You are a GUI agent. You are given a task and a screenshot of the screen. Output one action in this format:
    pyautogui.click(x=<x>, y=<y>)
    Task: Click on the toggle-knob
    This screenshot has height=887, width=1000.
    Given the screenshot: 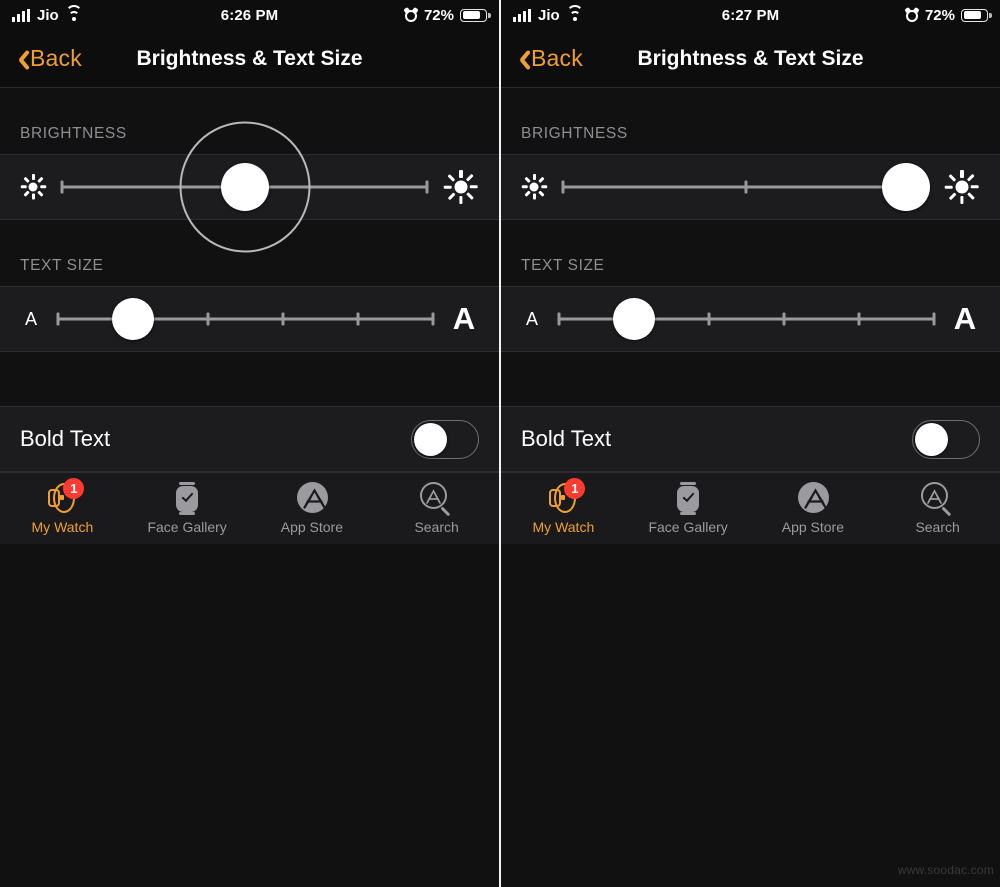 What is the action you would take?
    pyautogui.click(x=931, y=439)
    